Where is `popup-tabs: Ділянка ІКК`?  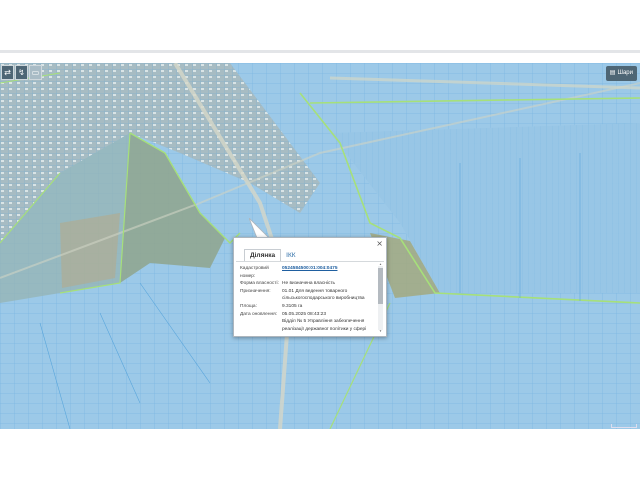
popup-tabs: Ділянка ІКК is located at coordinates (272, 255).